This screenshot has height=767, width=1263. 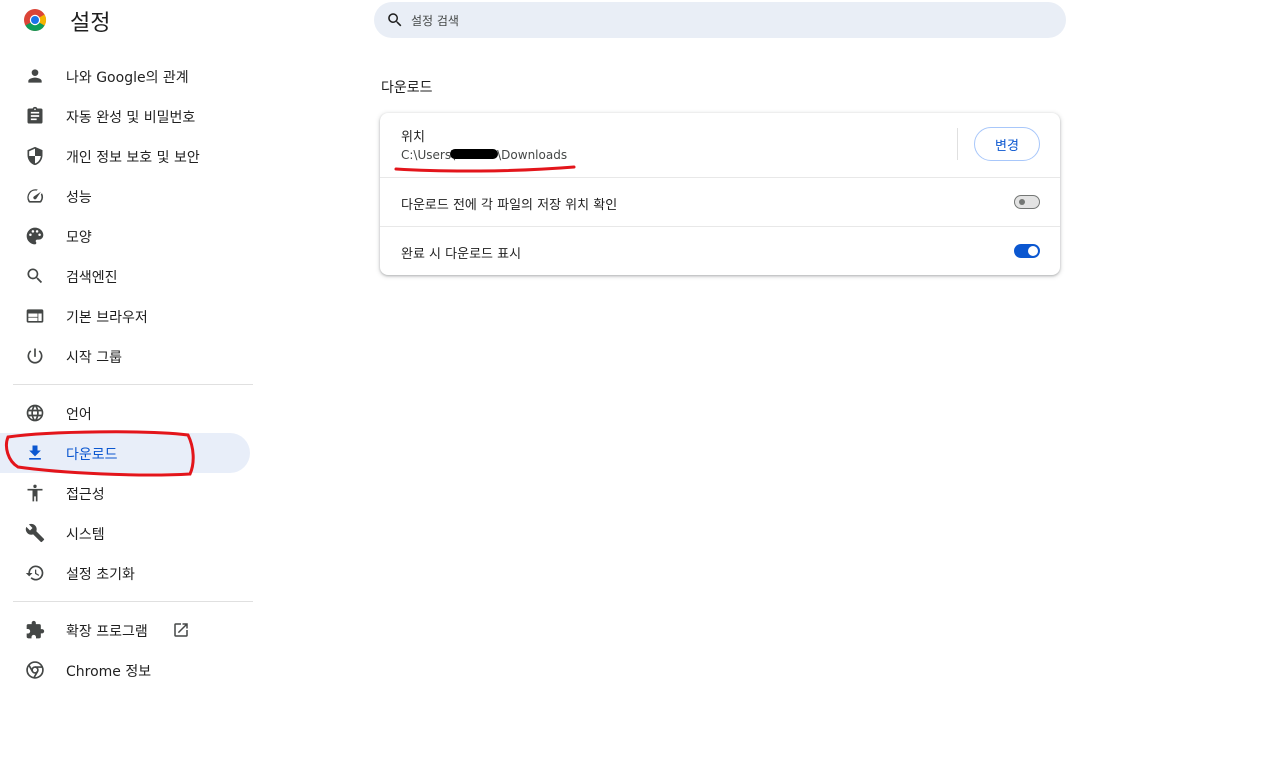 What do you see at coordinates (125, 533) in the screenshot?
I see `sidebar-item-system: 시스템` at bounding box center [125, 533].